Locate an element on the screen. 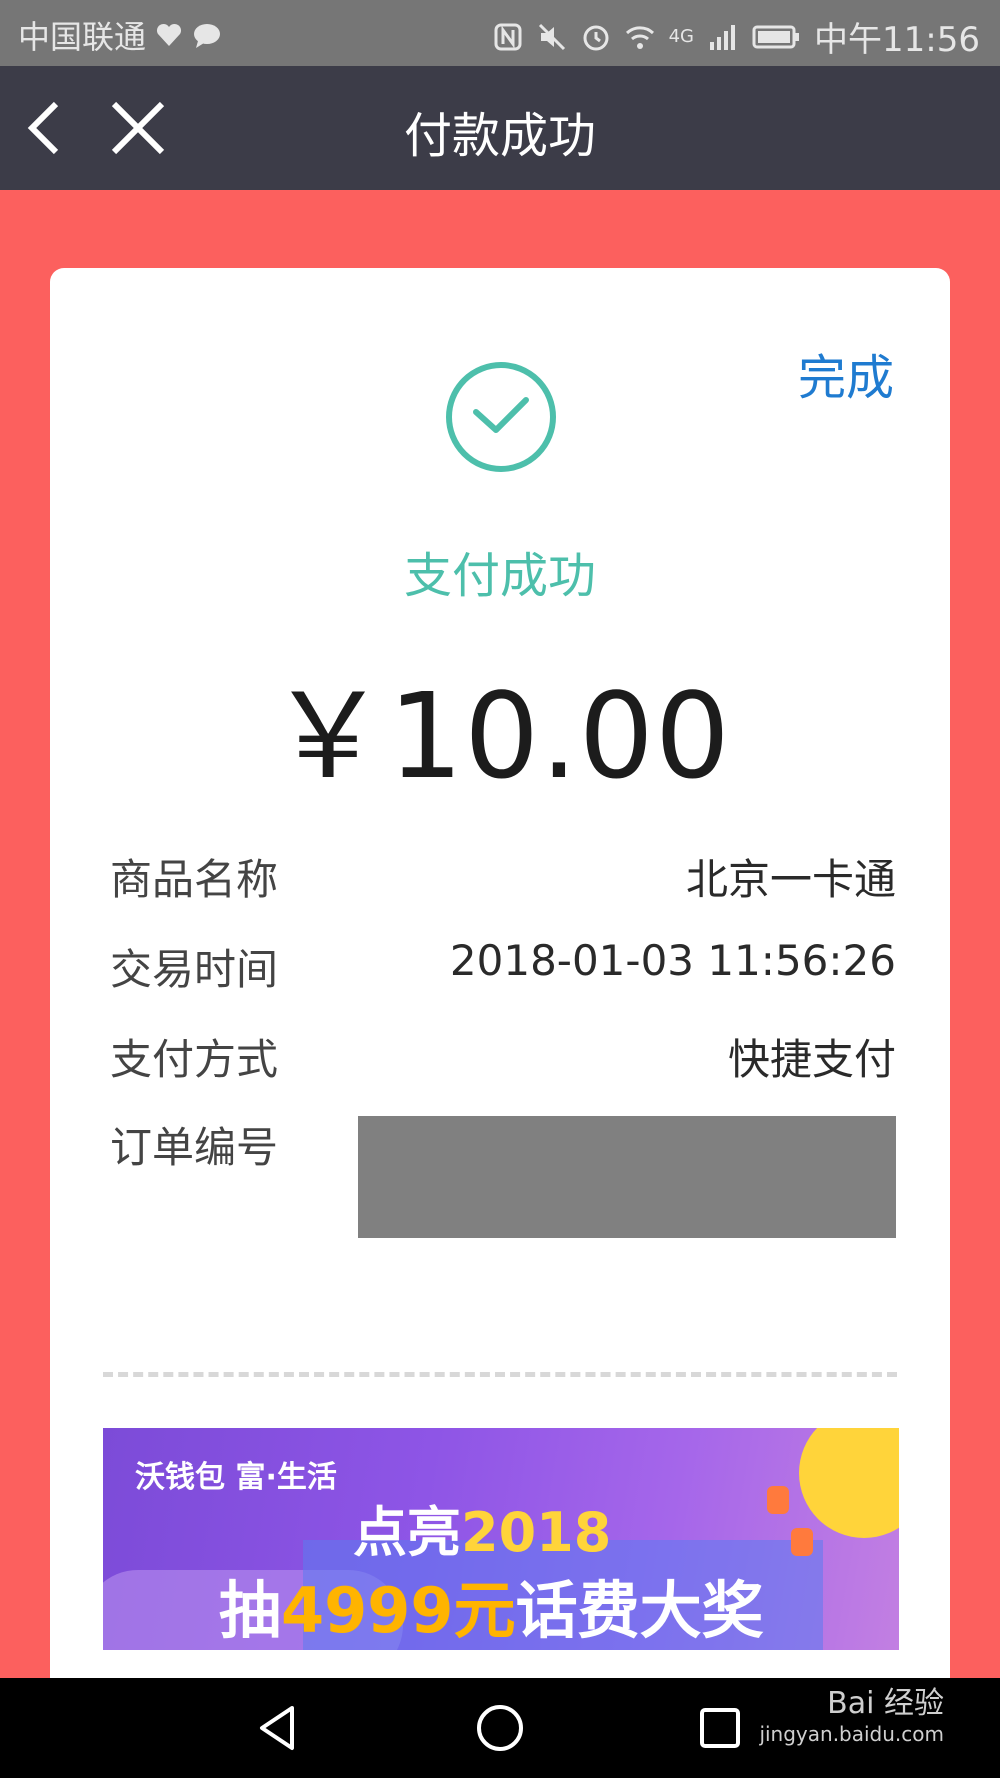 The image size is (1000, 1778). message-icon is located at coordinates (207, 36).